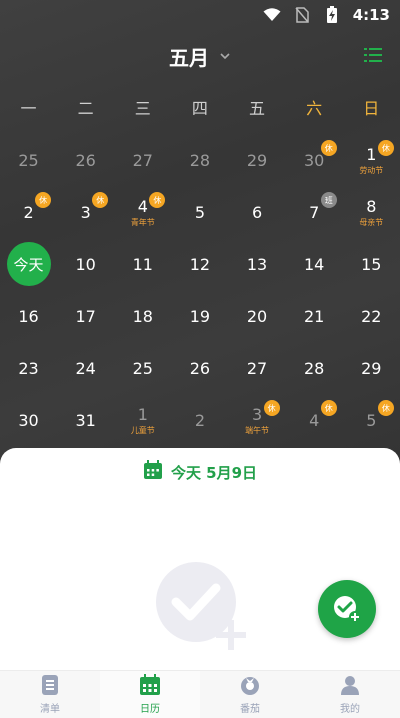 Image resolution: width=400 pixels, height=718 pixels. Describe the element at coordinates (225, 56) in the screenshot. I see `chevron-down-icon` at that location.